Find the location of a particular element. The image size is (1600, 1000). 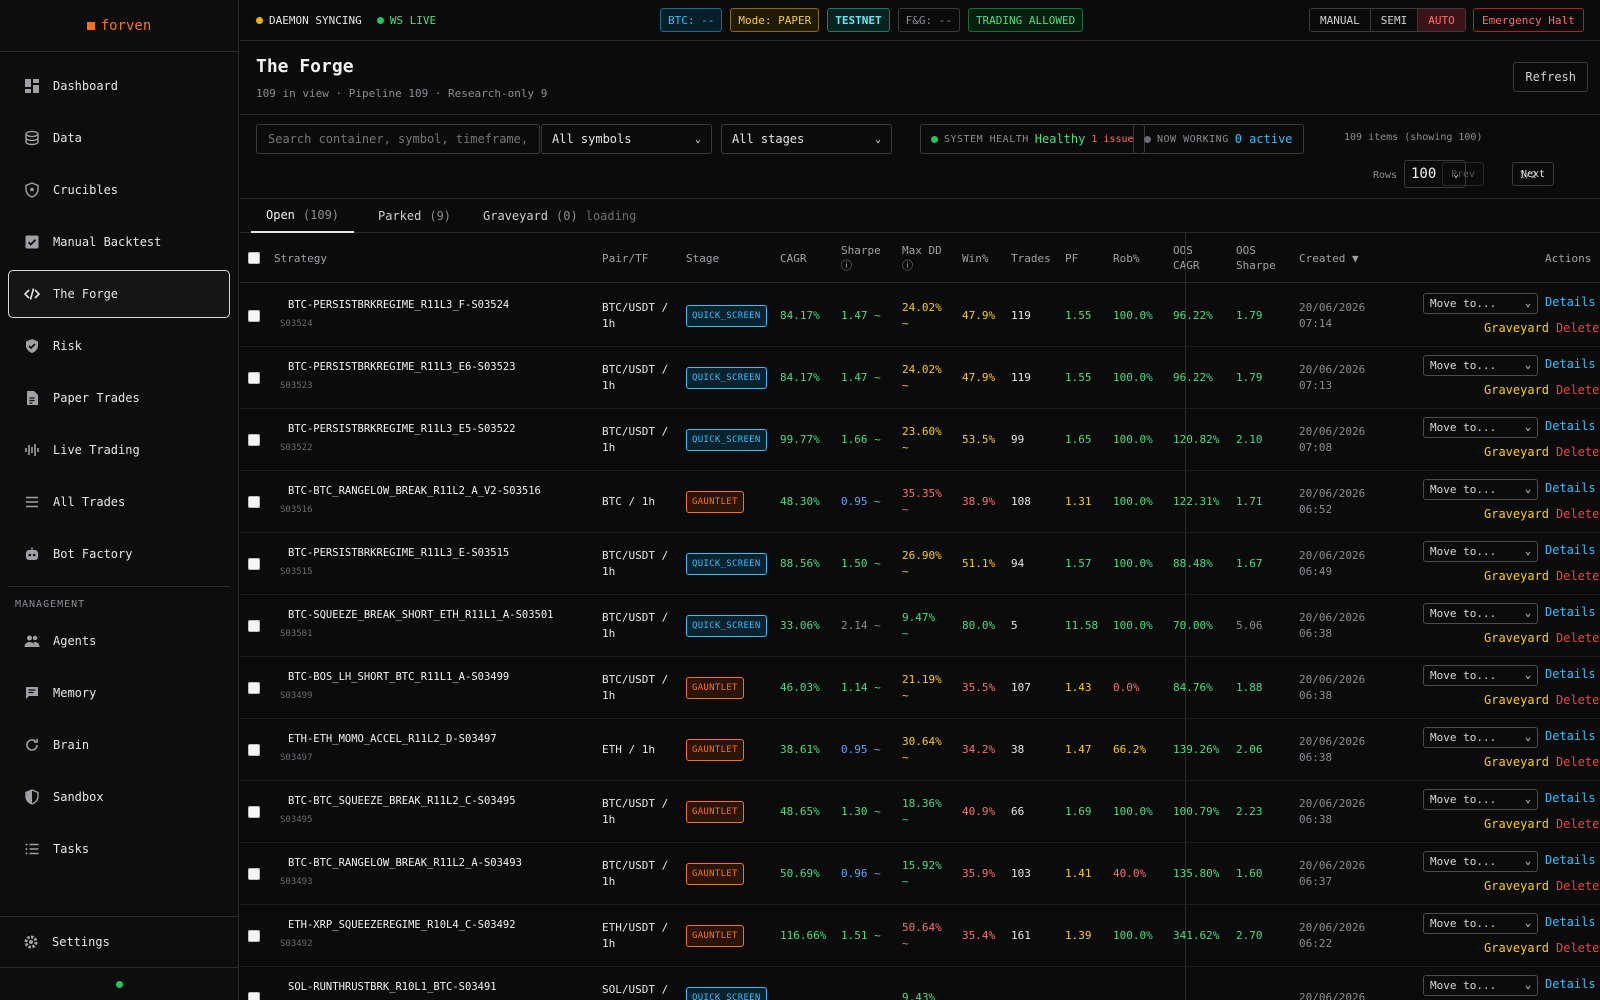

sidebar-item-memory: Memory is located at coordinates (119, 693).